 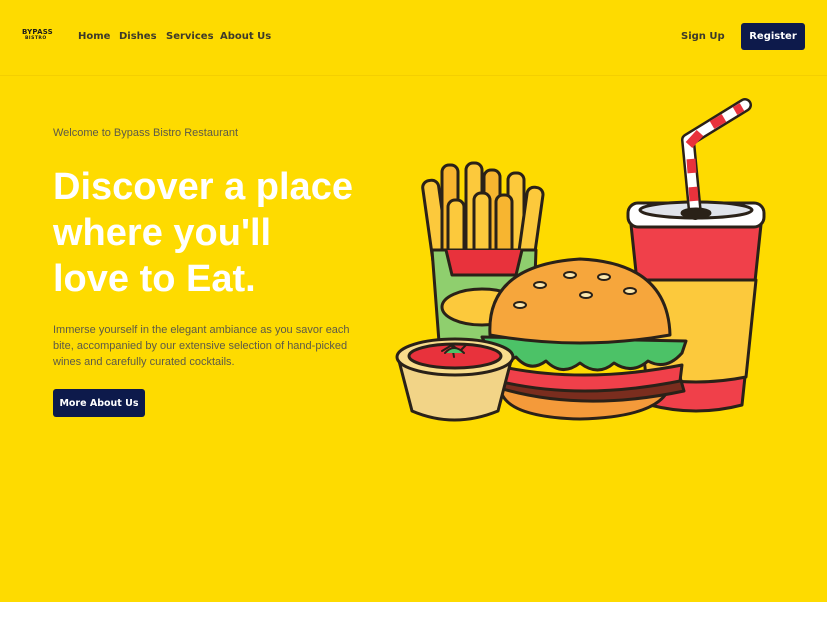 What do you see at coordinates (99, 403) in the screenshot?
I see `more-about-us-button: More About Us` at bounding box center [99, 403].